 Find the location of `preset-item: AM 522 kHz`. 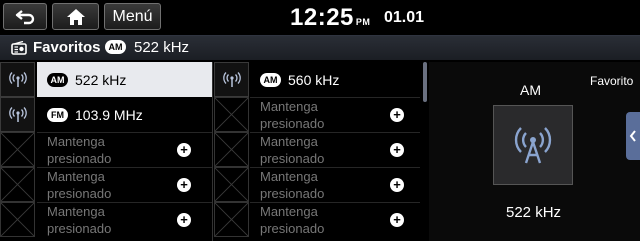

preset-item: AM 522 kHz is located at coordinates (124, 79).